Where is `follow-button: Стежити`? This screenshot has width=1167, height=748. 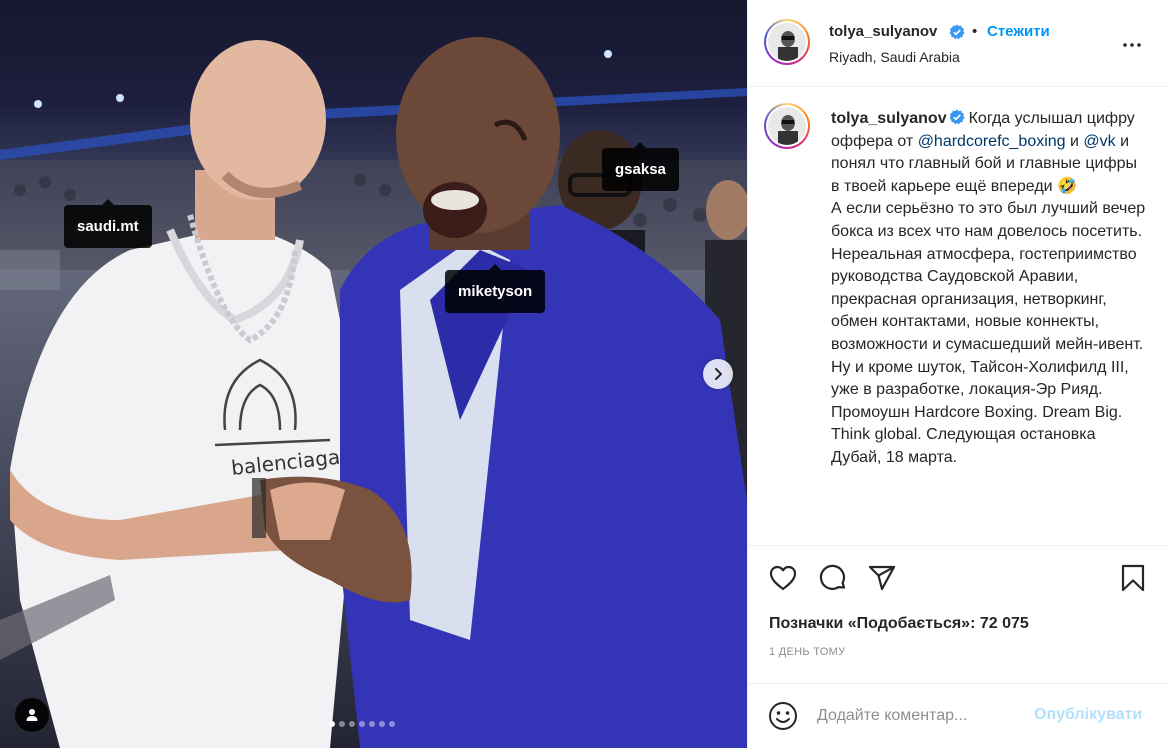 follow-button: Стежити is located at coordinates (1018, 31).